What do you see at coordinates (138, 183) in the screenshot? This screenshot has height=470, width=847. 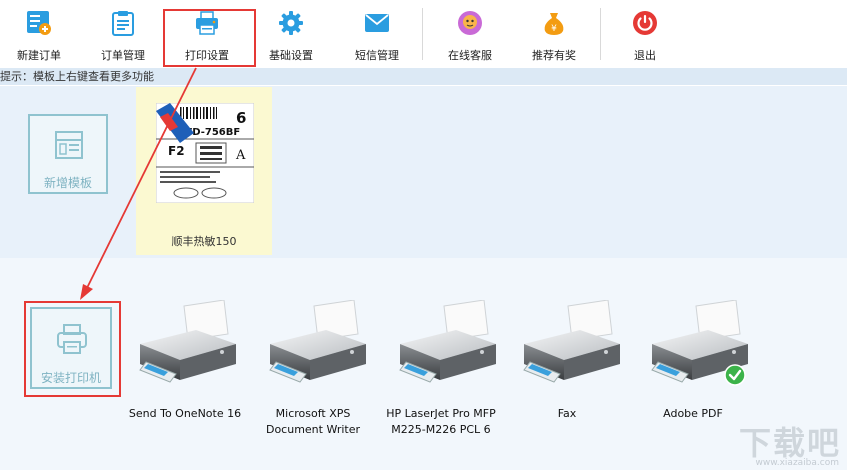 I see `annotation-arrow` at bounding box center [138, 183].